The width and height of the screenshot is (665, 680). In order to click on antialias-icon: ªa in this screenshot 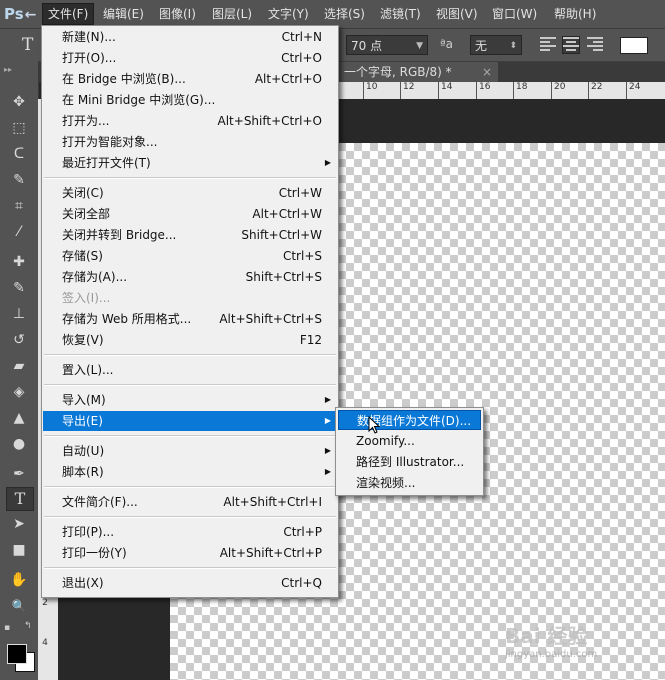, I will do `click(447, 44)`.